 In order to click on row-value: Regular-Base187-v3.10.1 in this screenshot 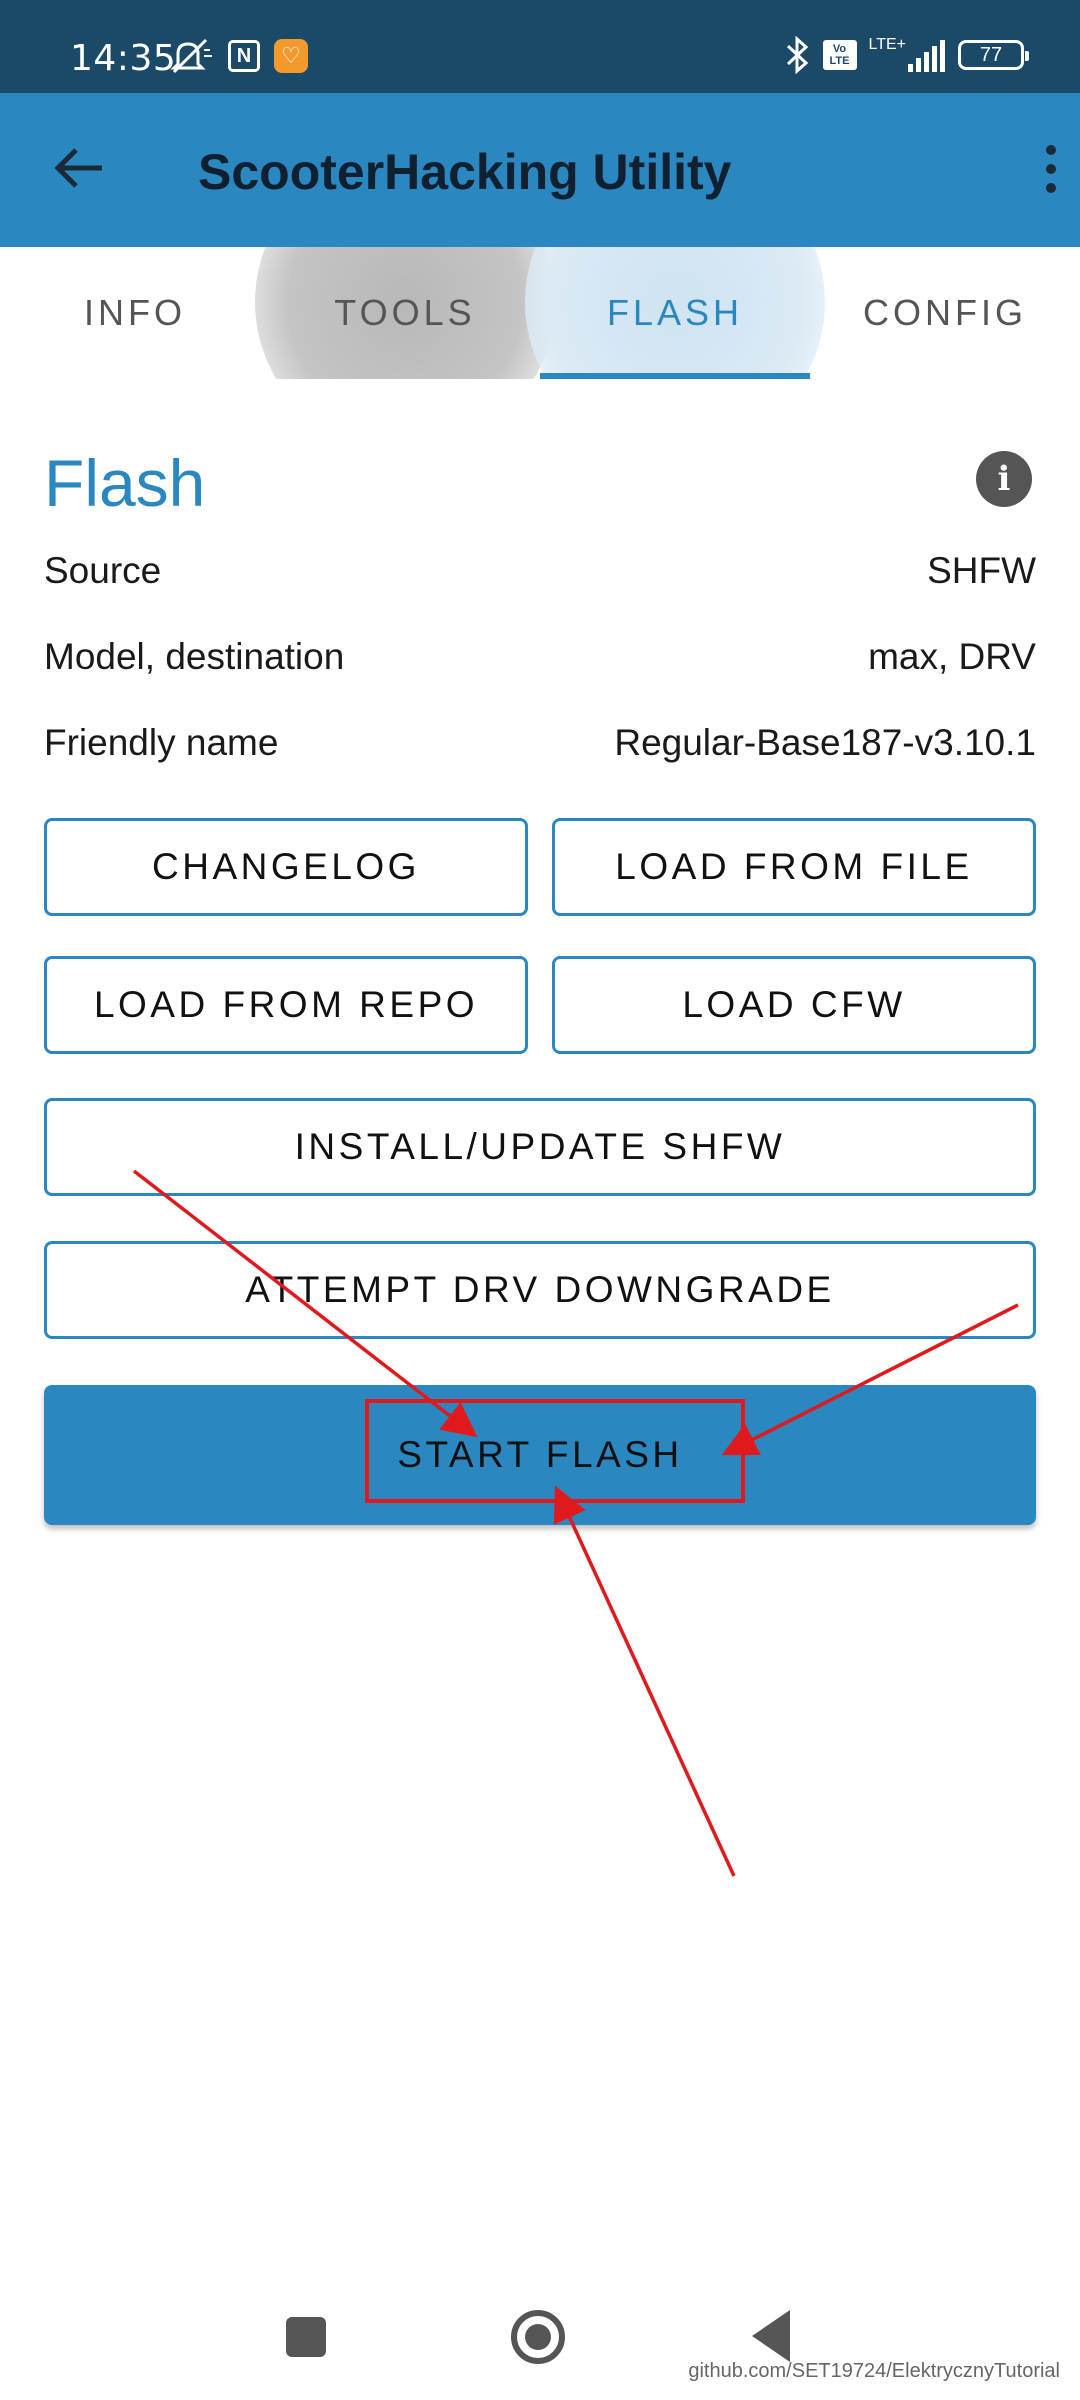, I will do `click(825, 742)`.